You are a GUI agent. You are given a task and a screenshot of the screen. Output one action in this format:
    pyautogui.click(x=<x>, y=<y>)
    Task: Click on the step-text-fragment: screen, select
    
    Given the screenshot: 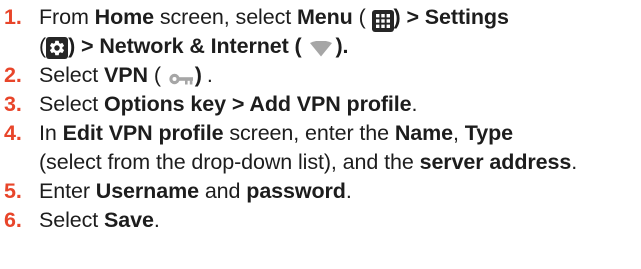 What is the action you would take?
    pyautogui.click(x=225, y=17)
    